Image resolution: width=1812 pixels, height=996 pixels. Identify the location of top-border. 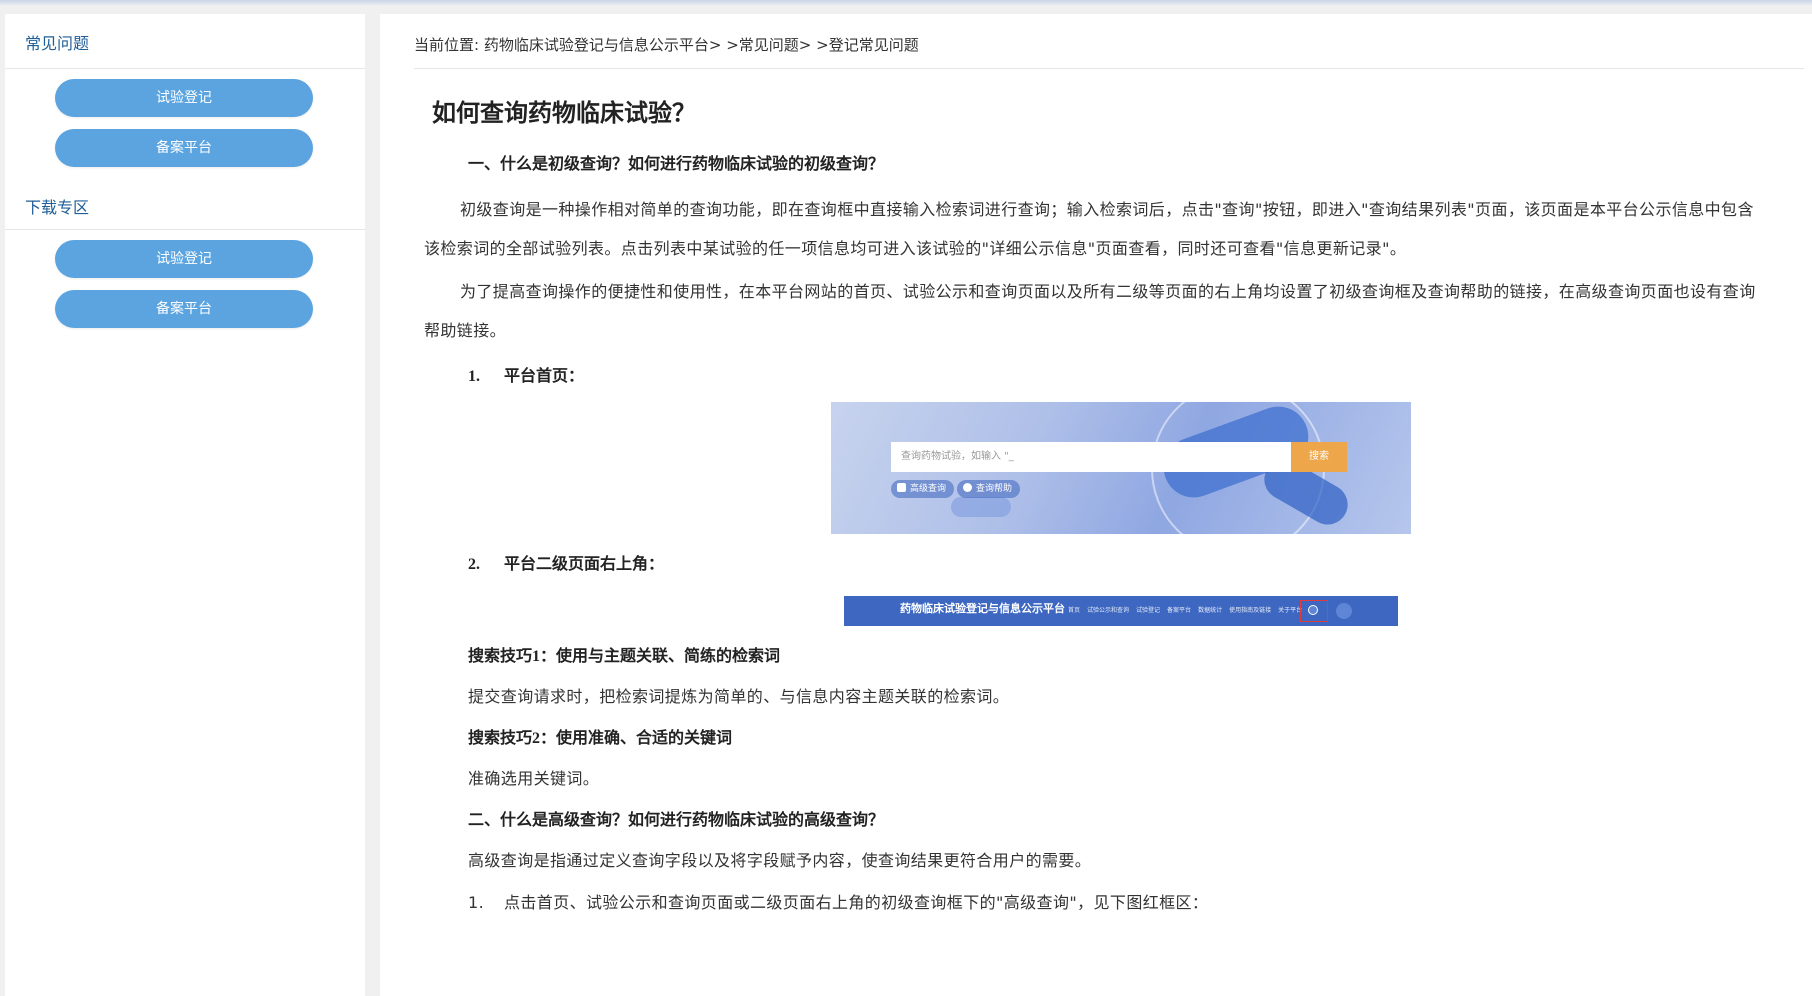
(906, 3).